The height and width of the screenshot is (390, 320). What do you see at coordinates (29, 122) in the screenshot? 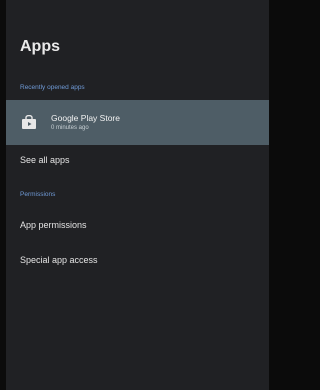
I see `shopping-bag-icon` at bounding box center [29, 122].